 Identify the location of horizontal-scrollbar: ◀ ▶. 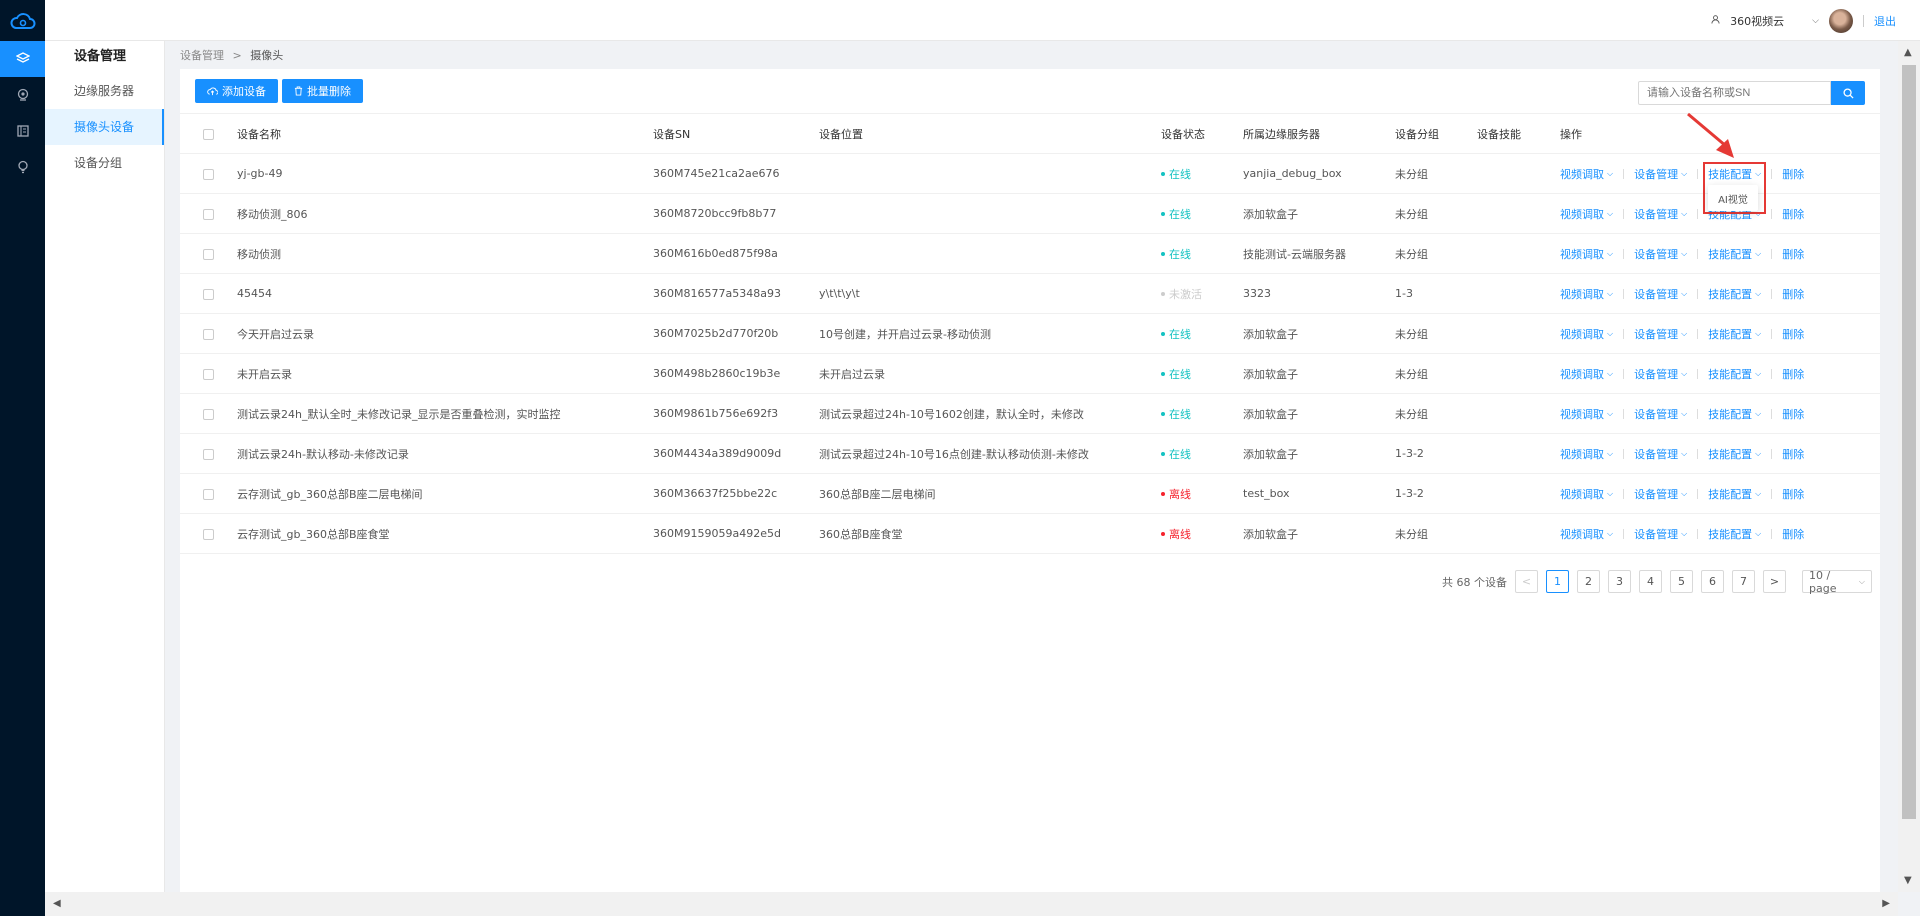
(971, 904).